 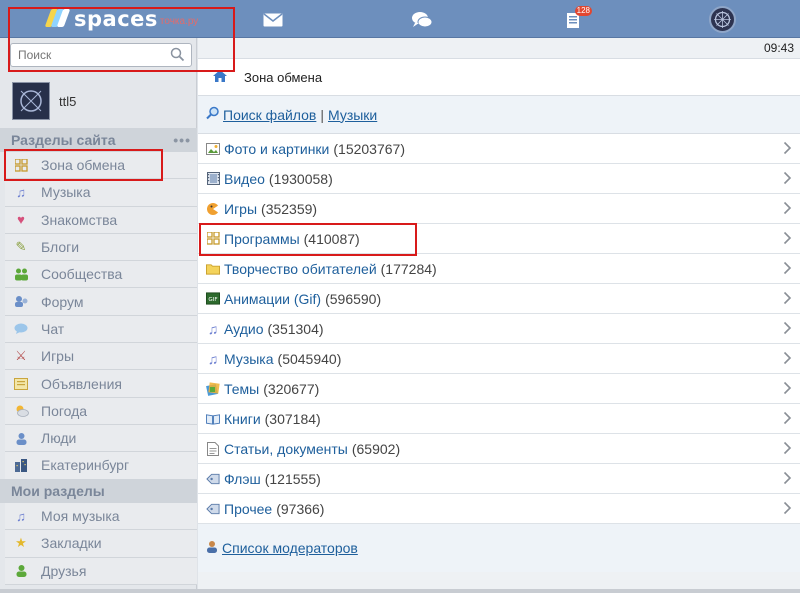 What do you see at coordinates (400, 19) in the screenshot?
I see `top-bar: spaces точка.ру 128` at bounding box center [400, 19].